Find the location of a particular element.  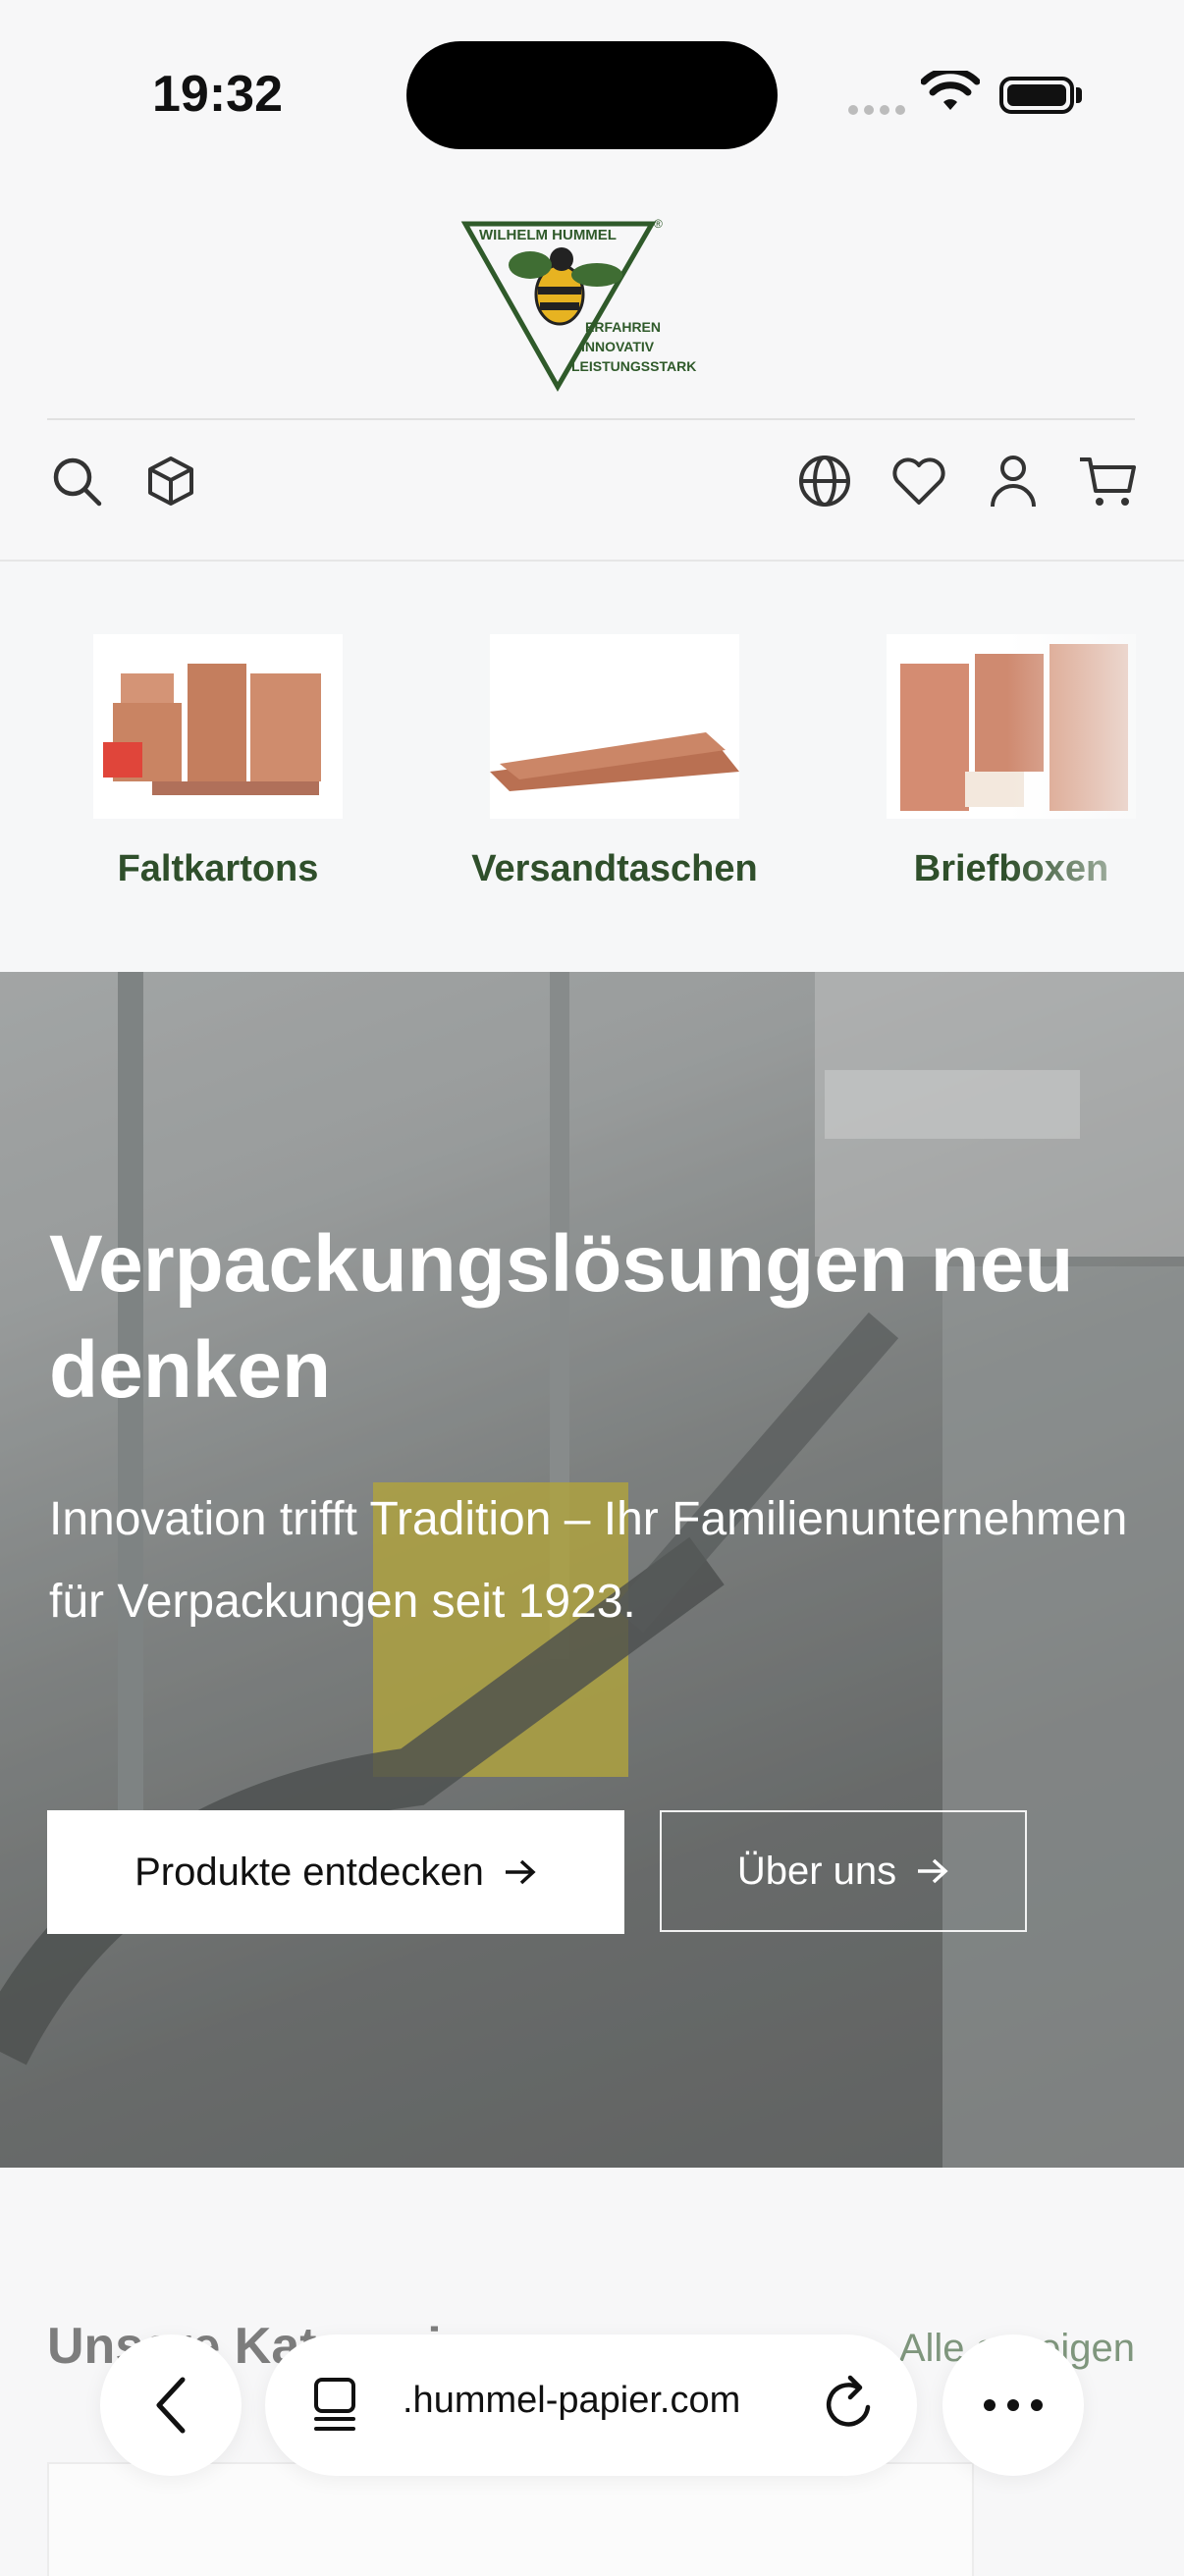

url-text: .hummel-papier.com is located at coordinates (572, 2400).